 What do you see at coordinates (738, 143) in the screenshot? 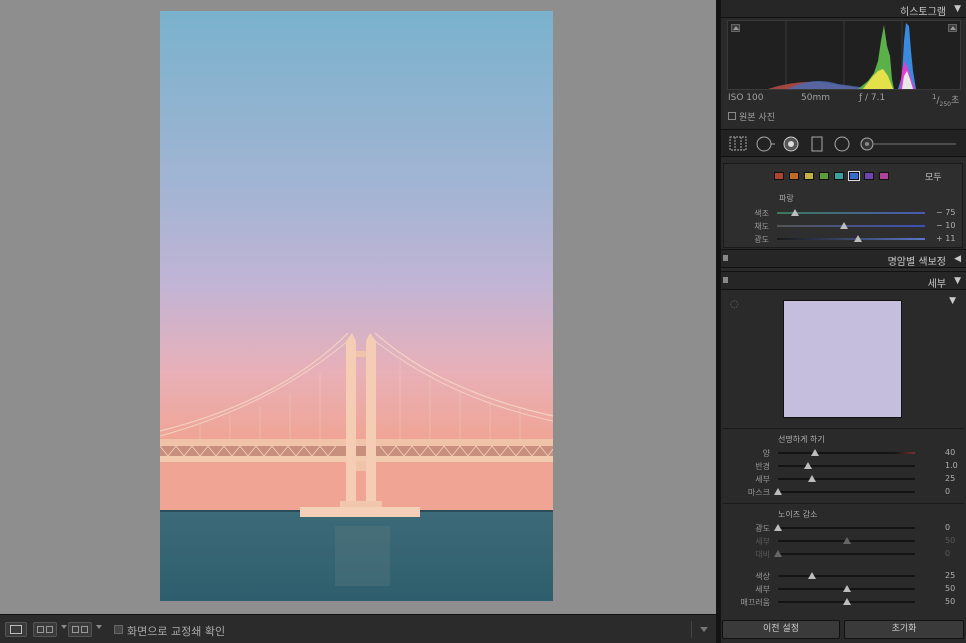
I see `crop-overlay-icon` at bounding box center [738, 143].